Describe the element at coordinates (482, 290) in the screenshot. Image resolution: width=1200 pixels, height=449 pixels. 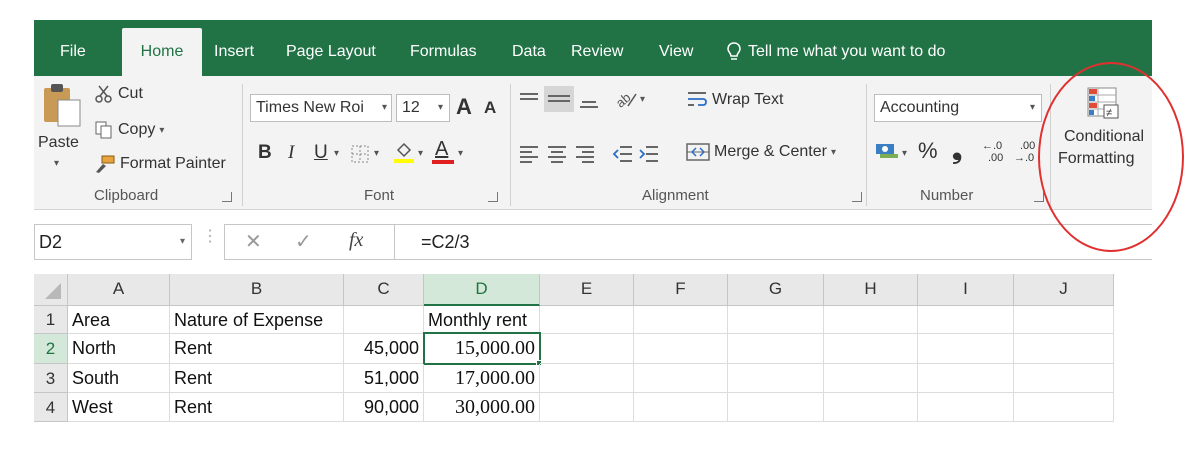
I see `column-header-d: D` at that location.